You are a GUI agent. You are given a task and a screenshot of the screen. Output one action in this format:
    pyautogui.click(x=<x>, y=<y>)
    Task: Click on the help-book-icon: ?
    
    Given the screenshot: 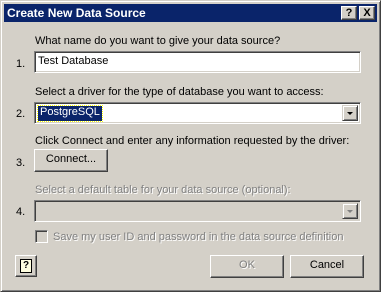 What is the action you would take?
    pyautogui.click(x=26, y=266)
    